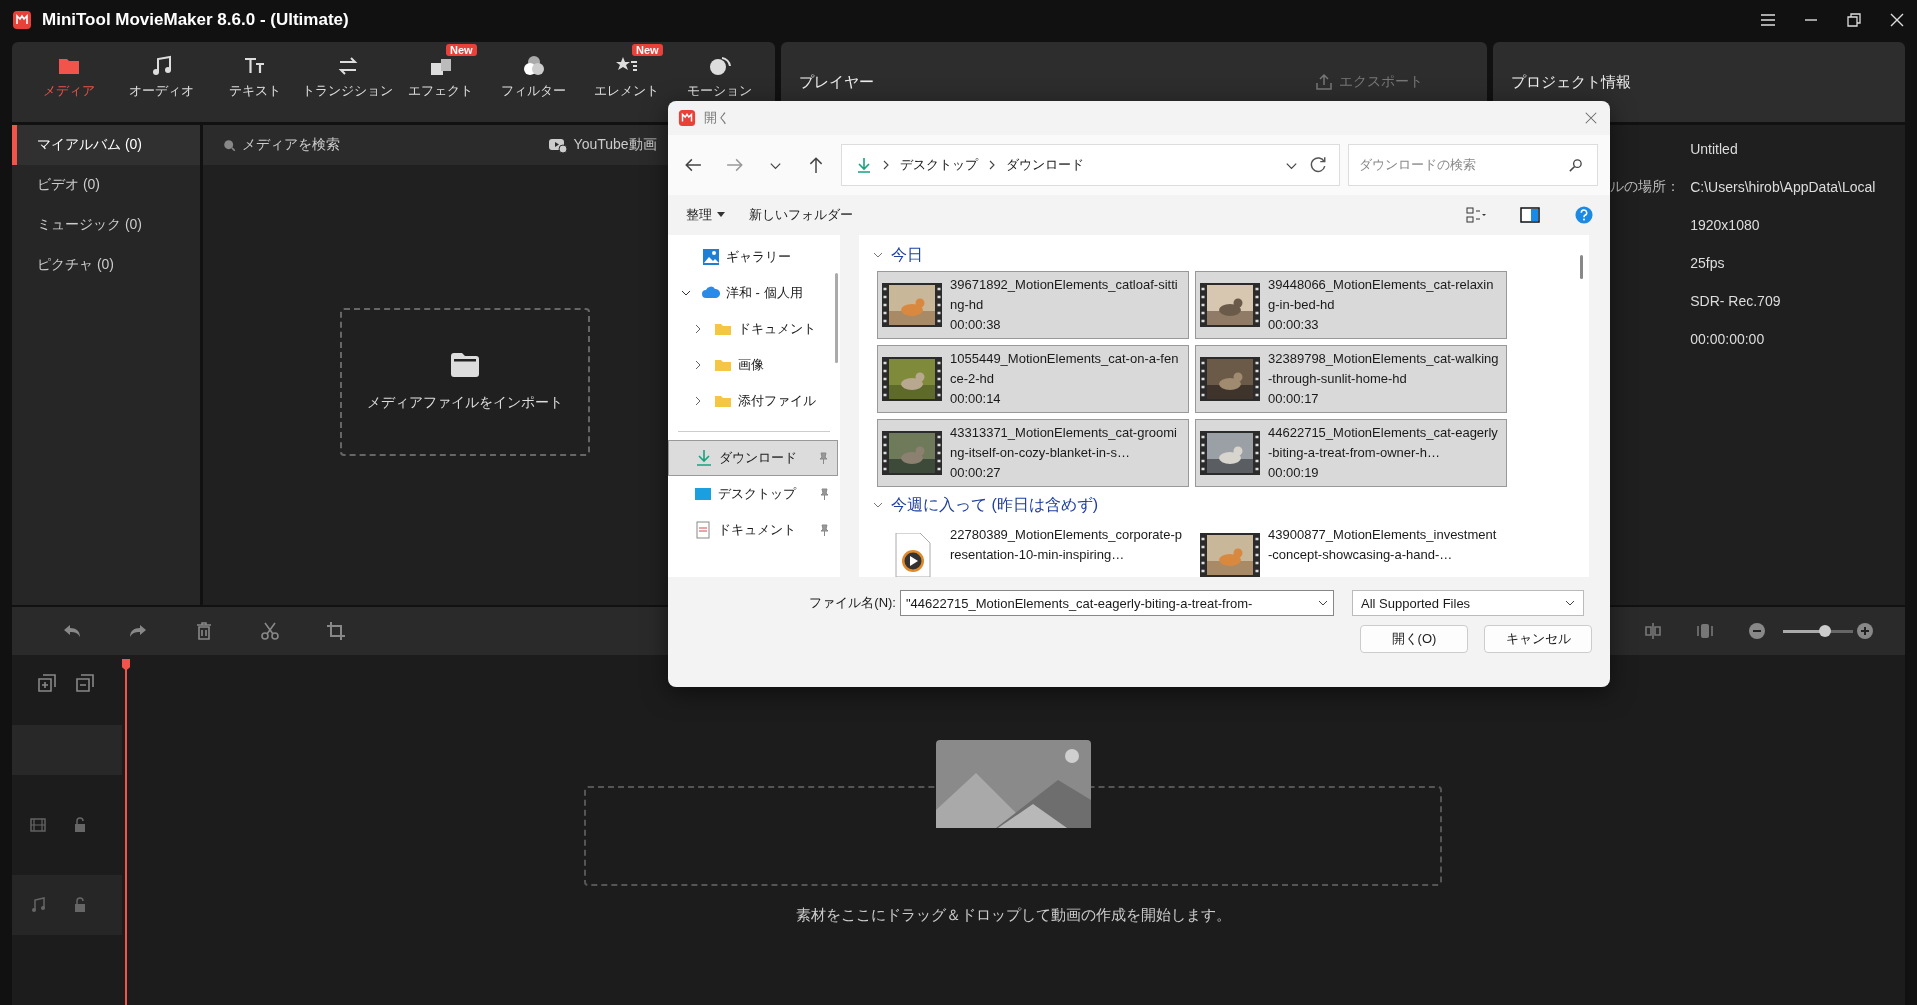  Describe the element at coordinates (1653, 631) in the screenshot. I see `fit-icon` at that location.